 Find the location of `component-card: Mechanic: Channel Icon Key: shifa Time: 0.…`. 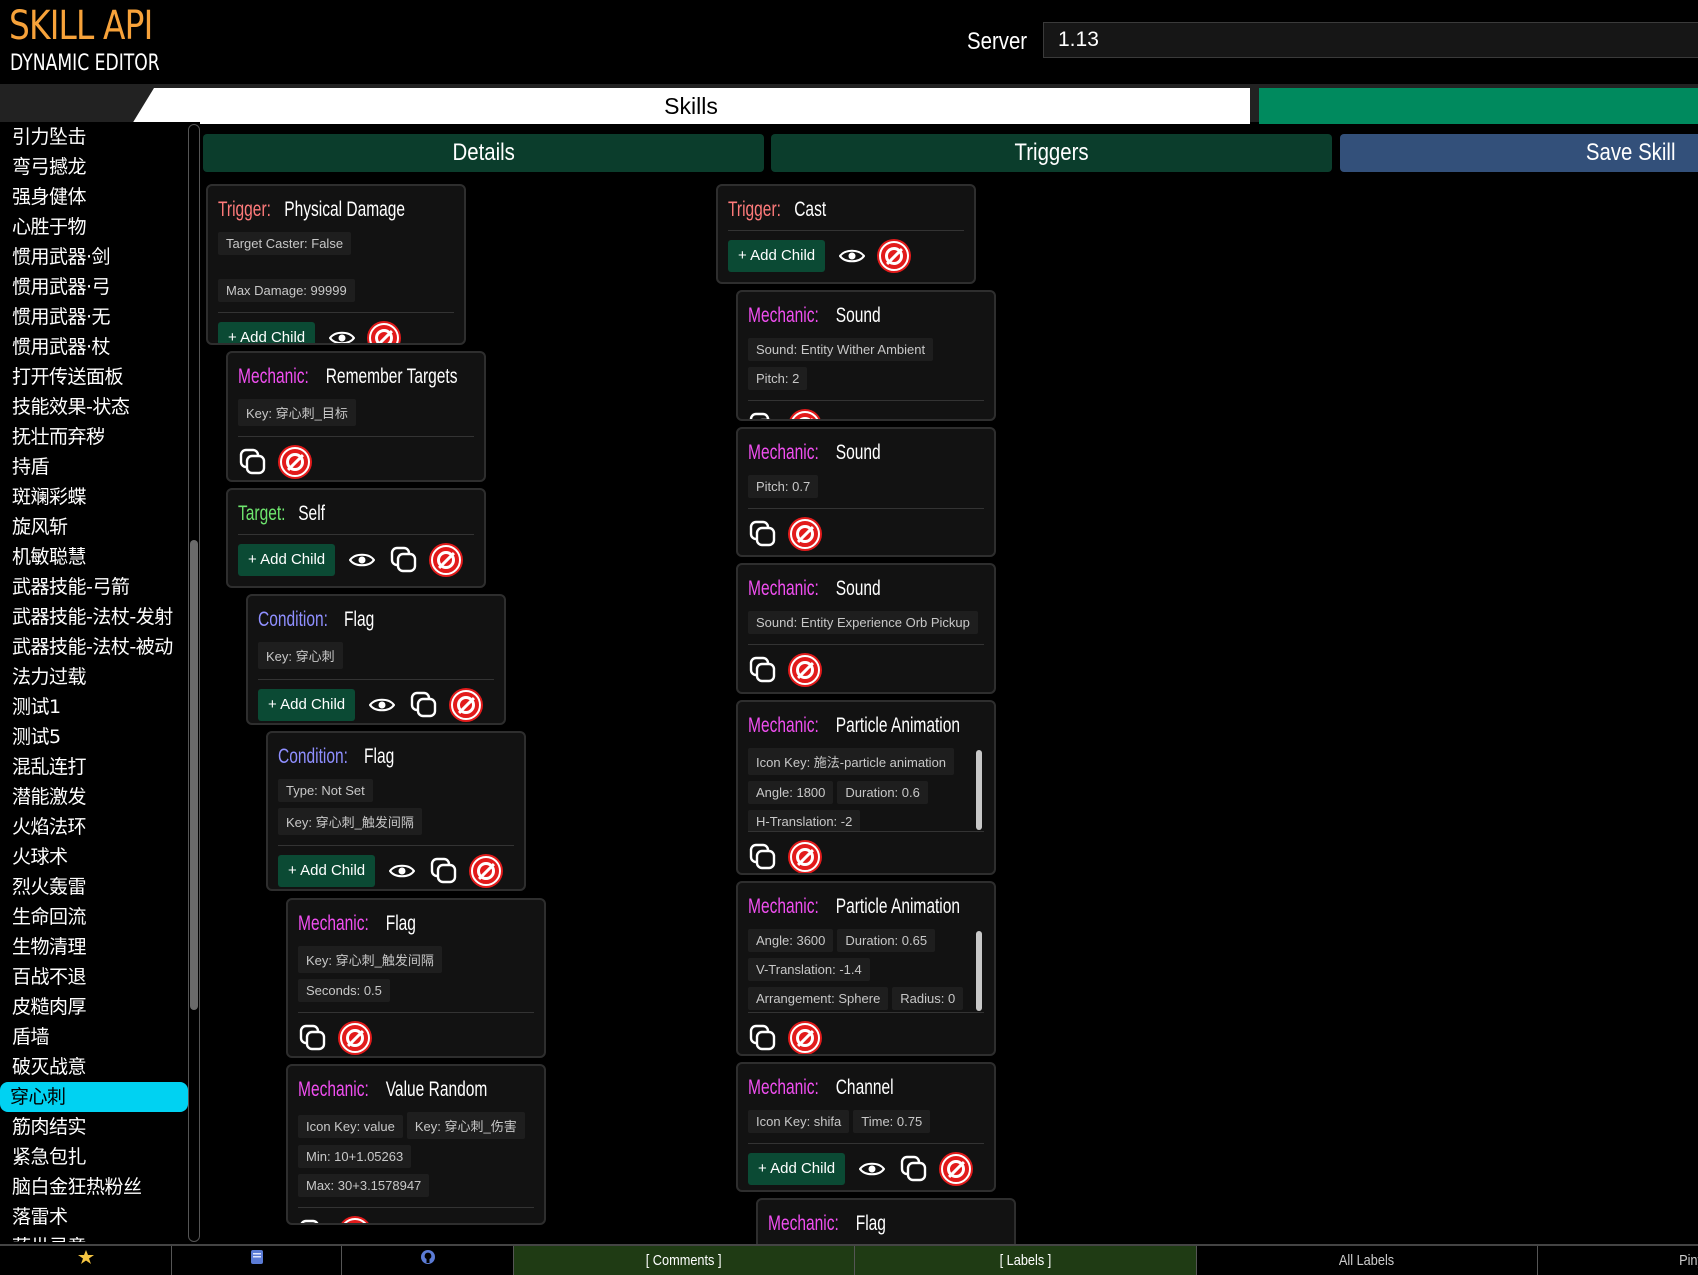

component-card: Mechanic: Channel Icon Key: shifa Time: 0.… is located at coordinates (866, 1127).